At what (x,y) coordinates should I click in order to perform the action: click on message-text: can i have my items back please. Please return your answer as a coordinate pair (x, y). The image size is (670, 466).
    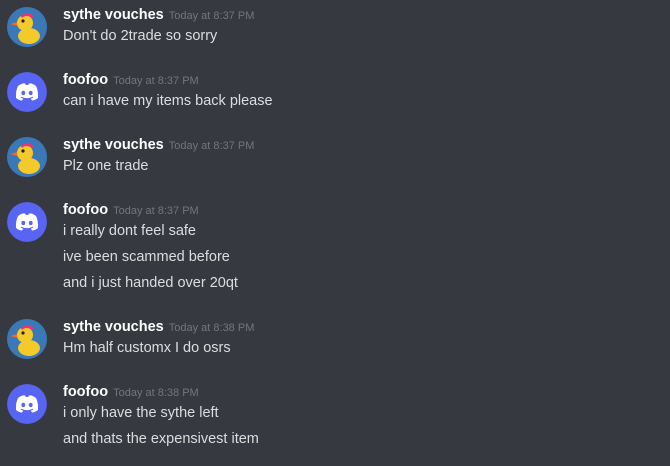
    Looking at the image, I should click on (168, 101).